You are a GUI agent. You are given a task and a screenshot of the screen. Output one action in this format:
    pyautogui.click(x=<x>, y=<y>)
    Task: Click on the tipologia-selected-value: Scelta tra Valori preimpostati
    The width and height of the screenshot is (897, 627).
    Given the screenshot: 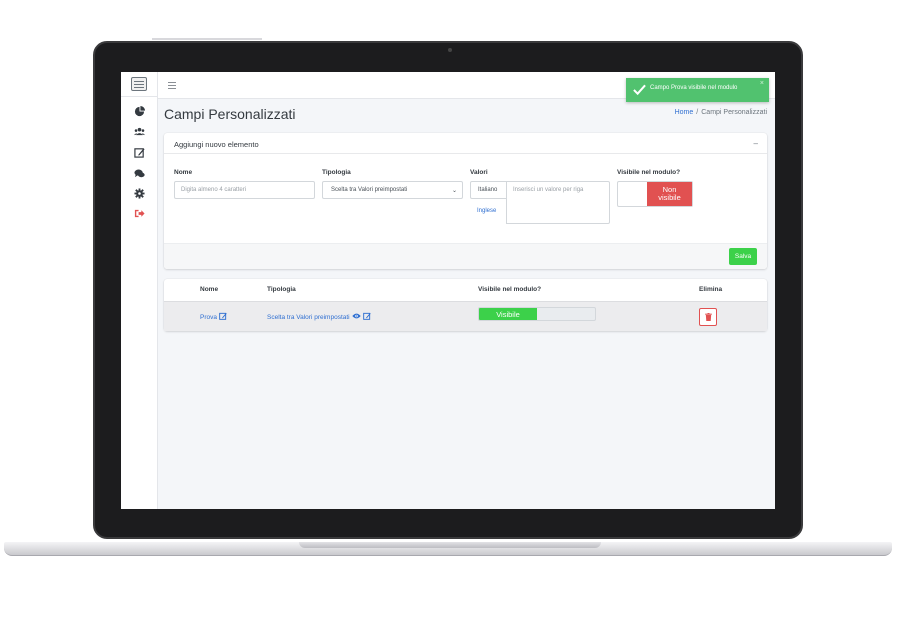 What is the action you would take?
    pyautogui.click(x=369, y=190)
    